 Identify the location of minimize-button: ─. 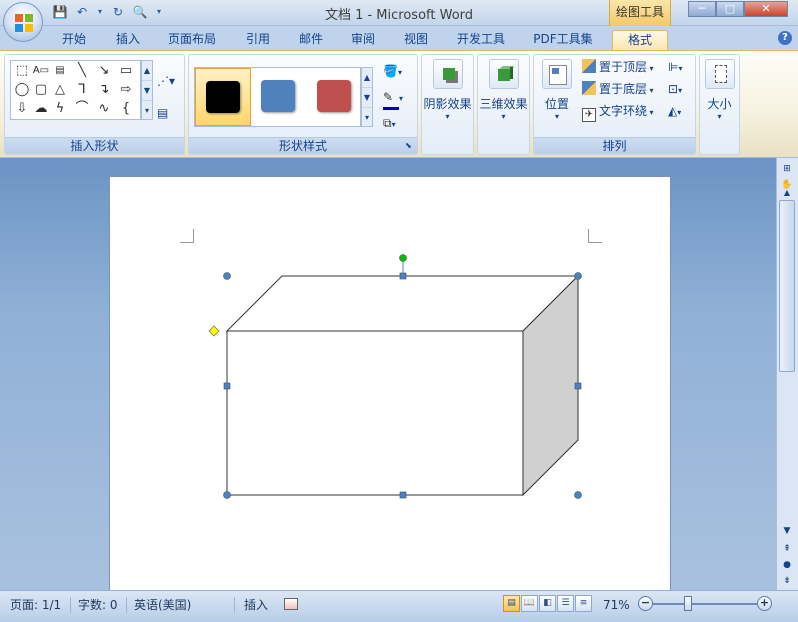
(702, 9).